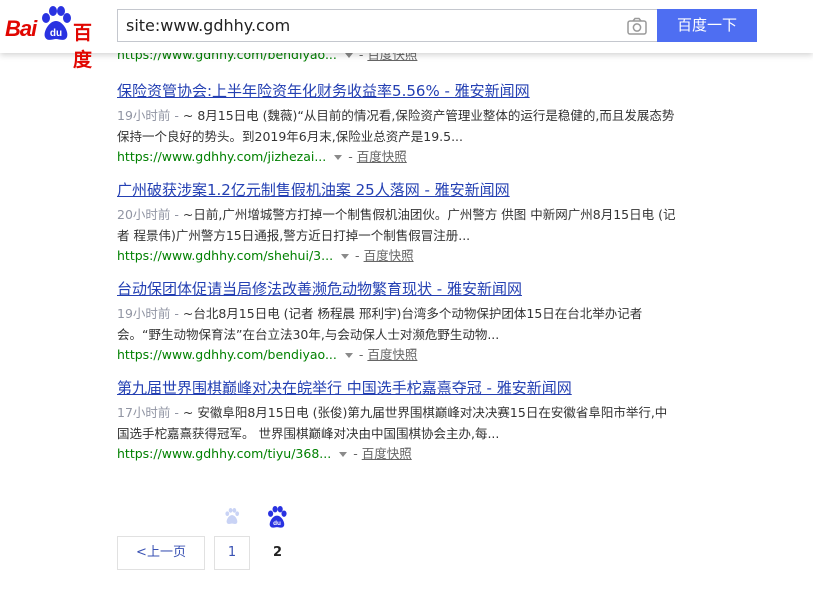  Describe the element at coordinates (277, 523) in the screenshot. I see `svg-text: du` at that location.